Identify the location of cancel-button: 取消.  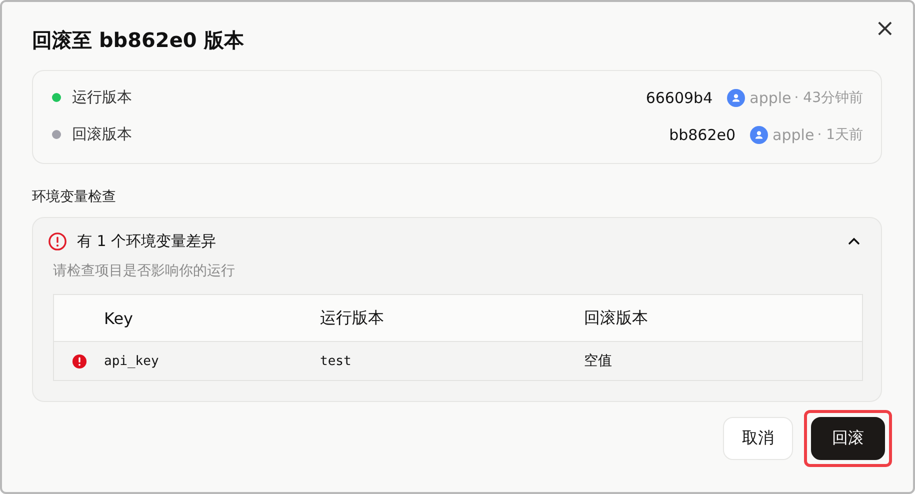
(758, 438).